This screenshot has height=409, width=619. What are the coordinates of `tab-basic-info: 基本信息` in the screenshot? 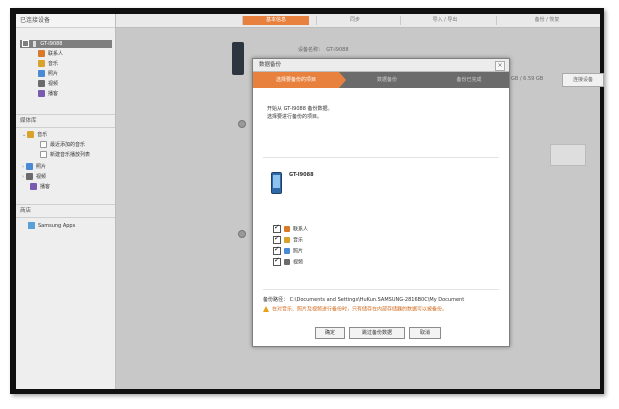 It's located at (275, 20).